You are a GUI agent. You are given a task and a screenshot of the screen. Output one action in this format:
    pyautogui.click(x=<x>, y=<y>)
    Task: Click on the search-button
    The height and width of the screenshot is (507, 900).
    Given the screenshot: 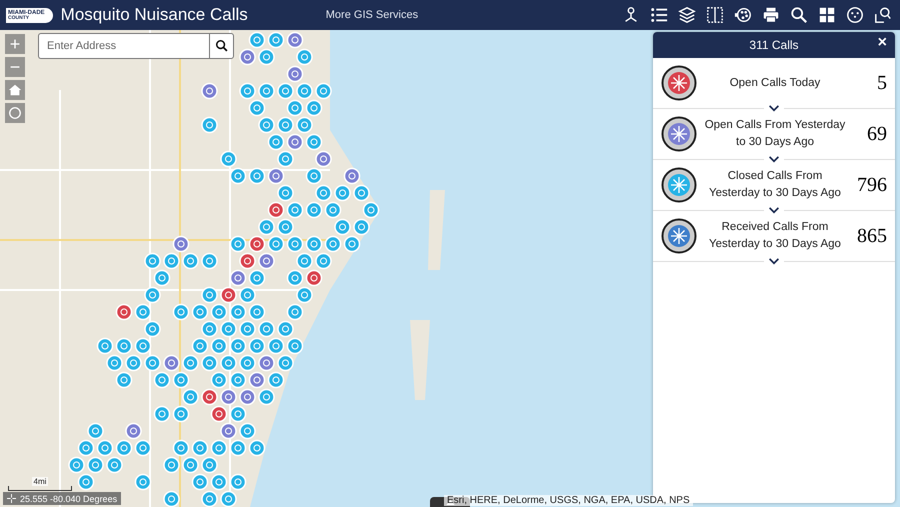 What is the action you would take?
    pyautogui.click(x=221, y=46)
    